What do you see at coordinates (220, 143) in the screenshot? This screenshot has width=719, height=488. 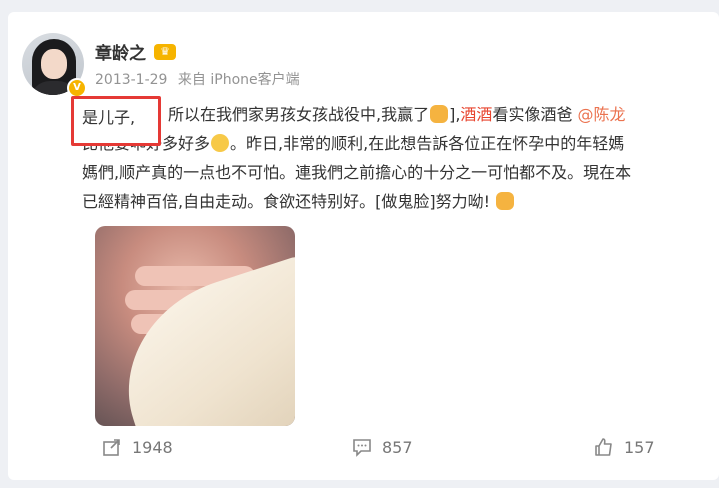 I see `smile-emoji-icon` at bounding box center [220, 143].